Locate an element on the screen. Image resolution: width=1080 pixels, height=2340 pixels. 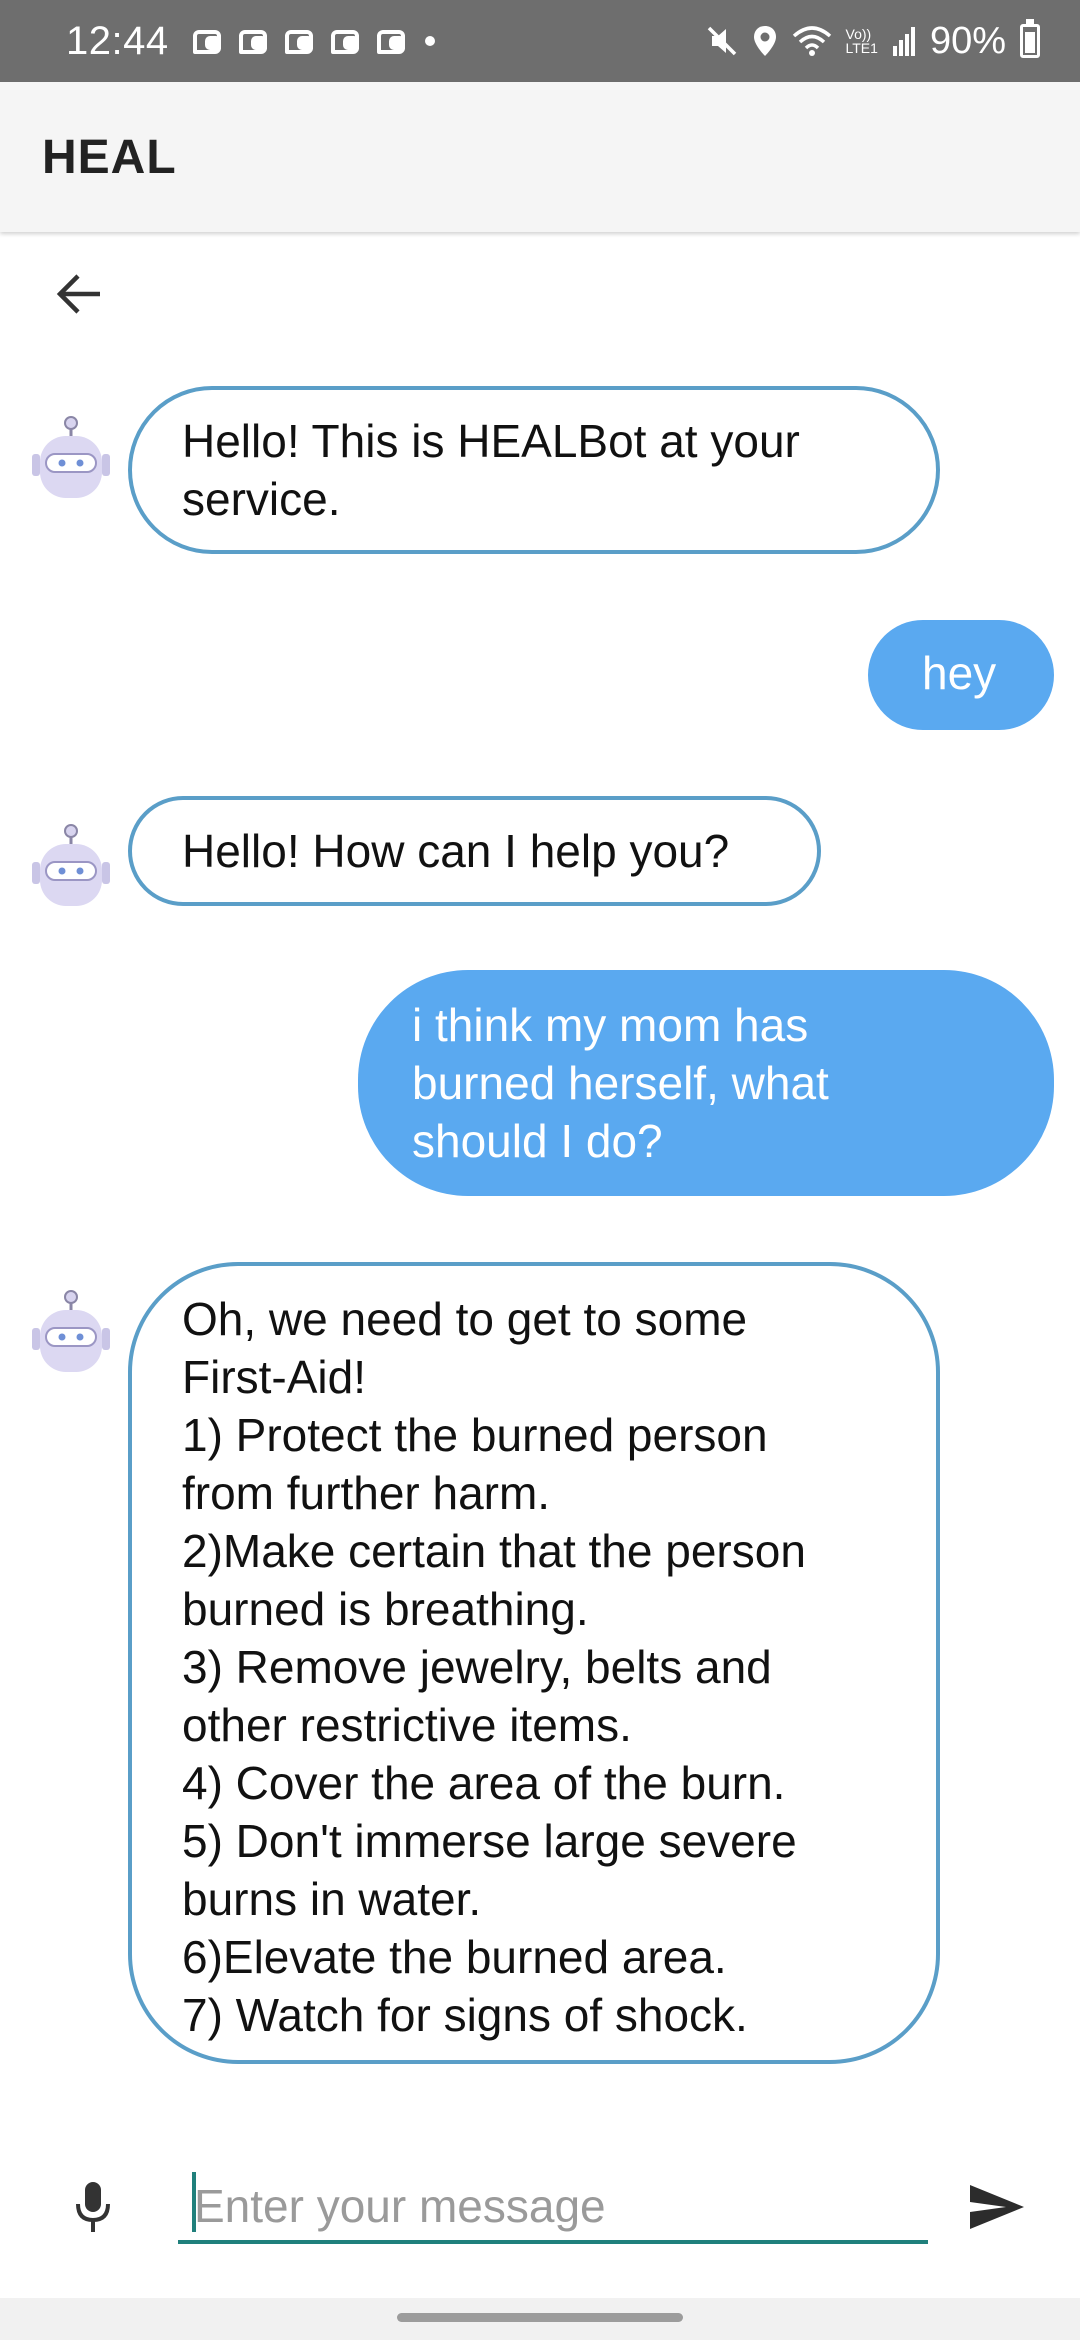
more-notifications-dot-icon is located at coordinates (429, 41).